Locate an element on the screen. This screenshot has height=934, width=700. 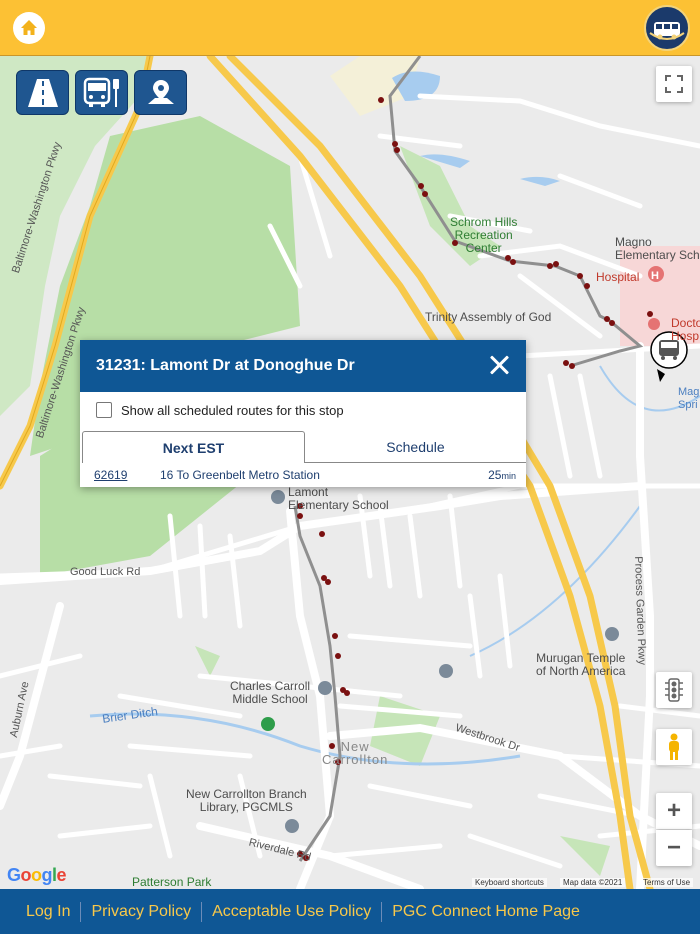
pgc-home-link: PGC Connect Home Page is located at coordinates (486, 912).